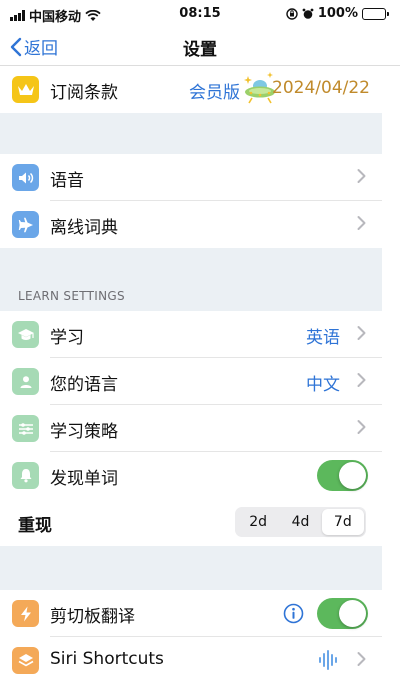  I want to click on bell-icon, so click(25, 475).